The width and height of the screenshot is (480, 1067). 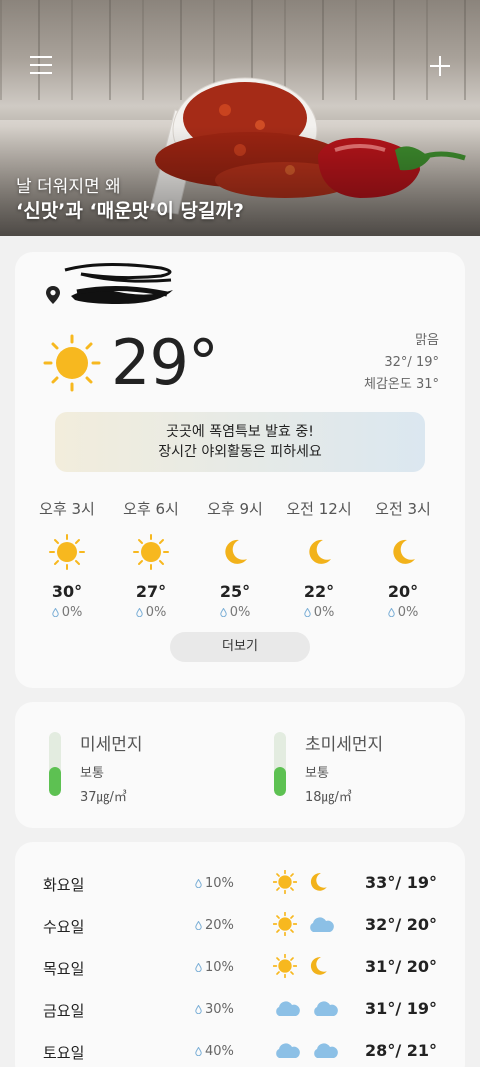 What do you see at coordinates (401, 882) in the screenshot?
I see `daily-temps: 33°/ 19°` at bounding box center [401, 882].